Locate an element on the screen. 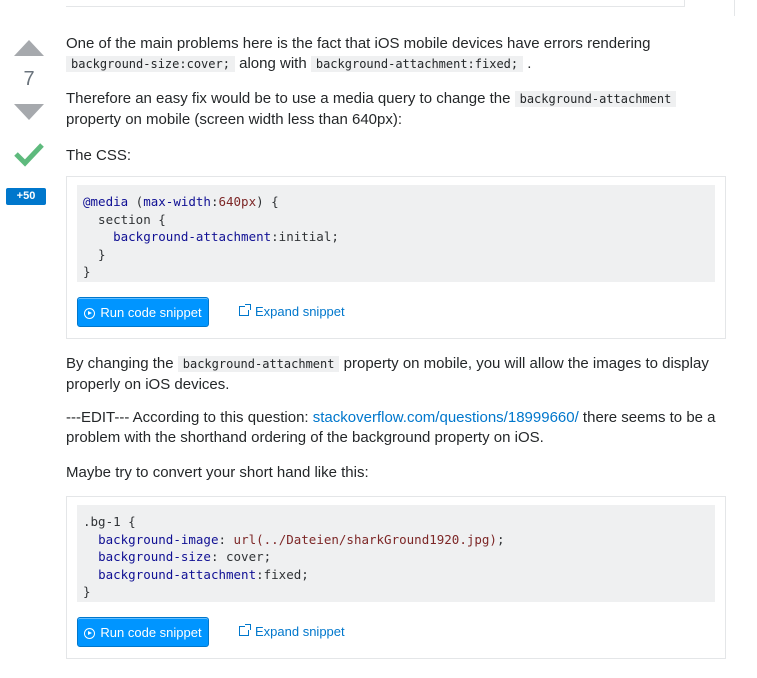 This screenshot has height=678, width=757. paragraph-3: The CSS: is located at coordinates (99, 155).